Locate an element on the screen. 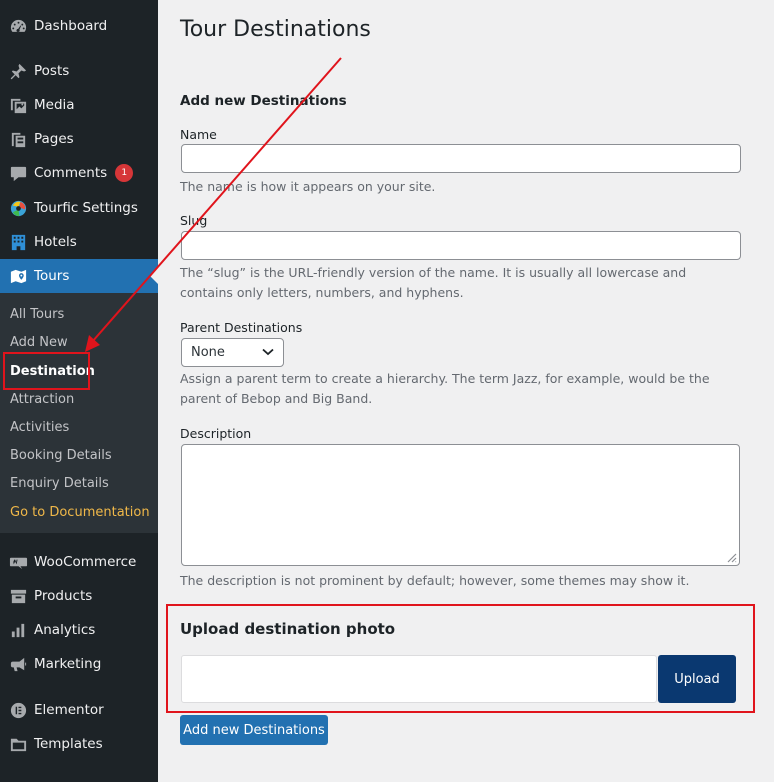 The width and height of the screenshot is (774, 782). submenu-add-new: Add New is located at coordinates (39, 342).